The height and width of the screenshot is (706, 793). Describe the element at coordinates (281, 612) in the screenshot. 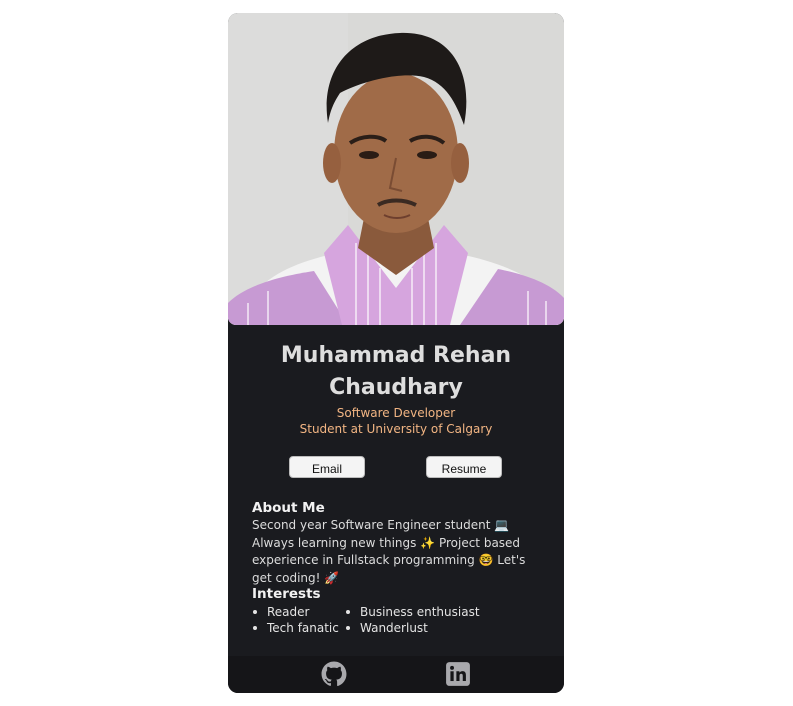

I see `interest-item: Reader` at that location.